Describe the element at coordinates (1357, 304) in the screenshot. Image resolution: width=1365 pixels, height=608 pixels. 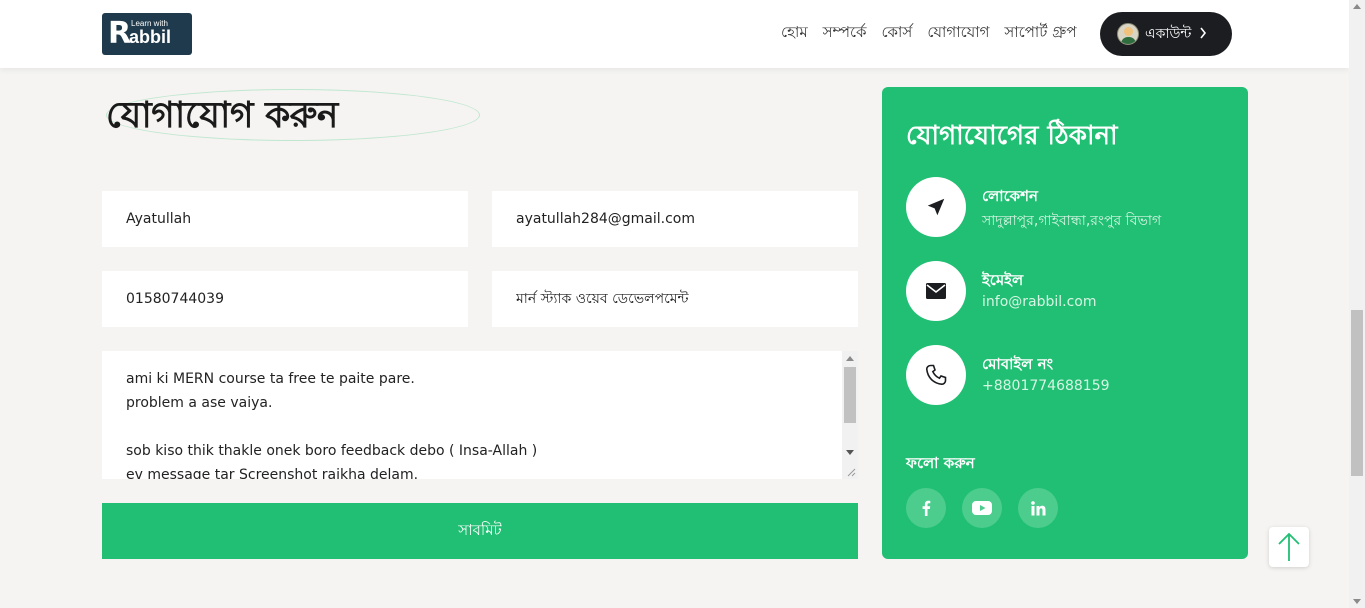
I see `page-scrollbar` at that location.